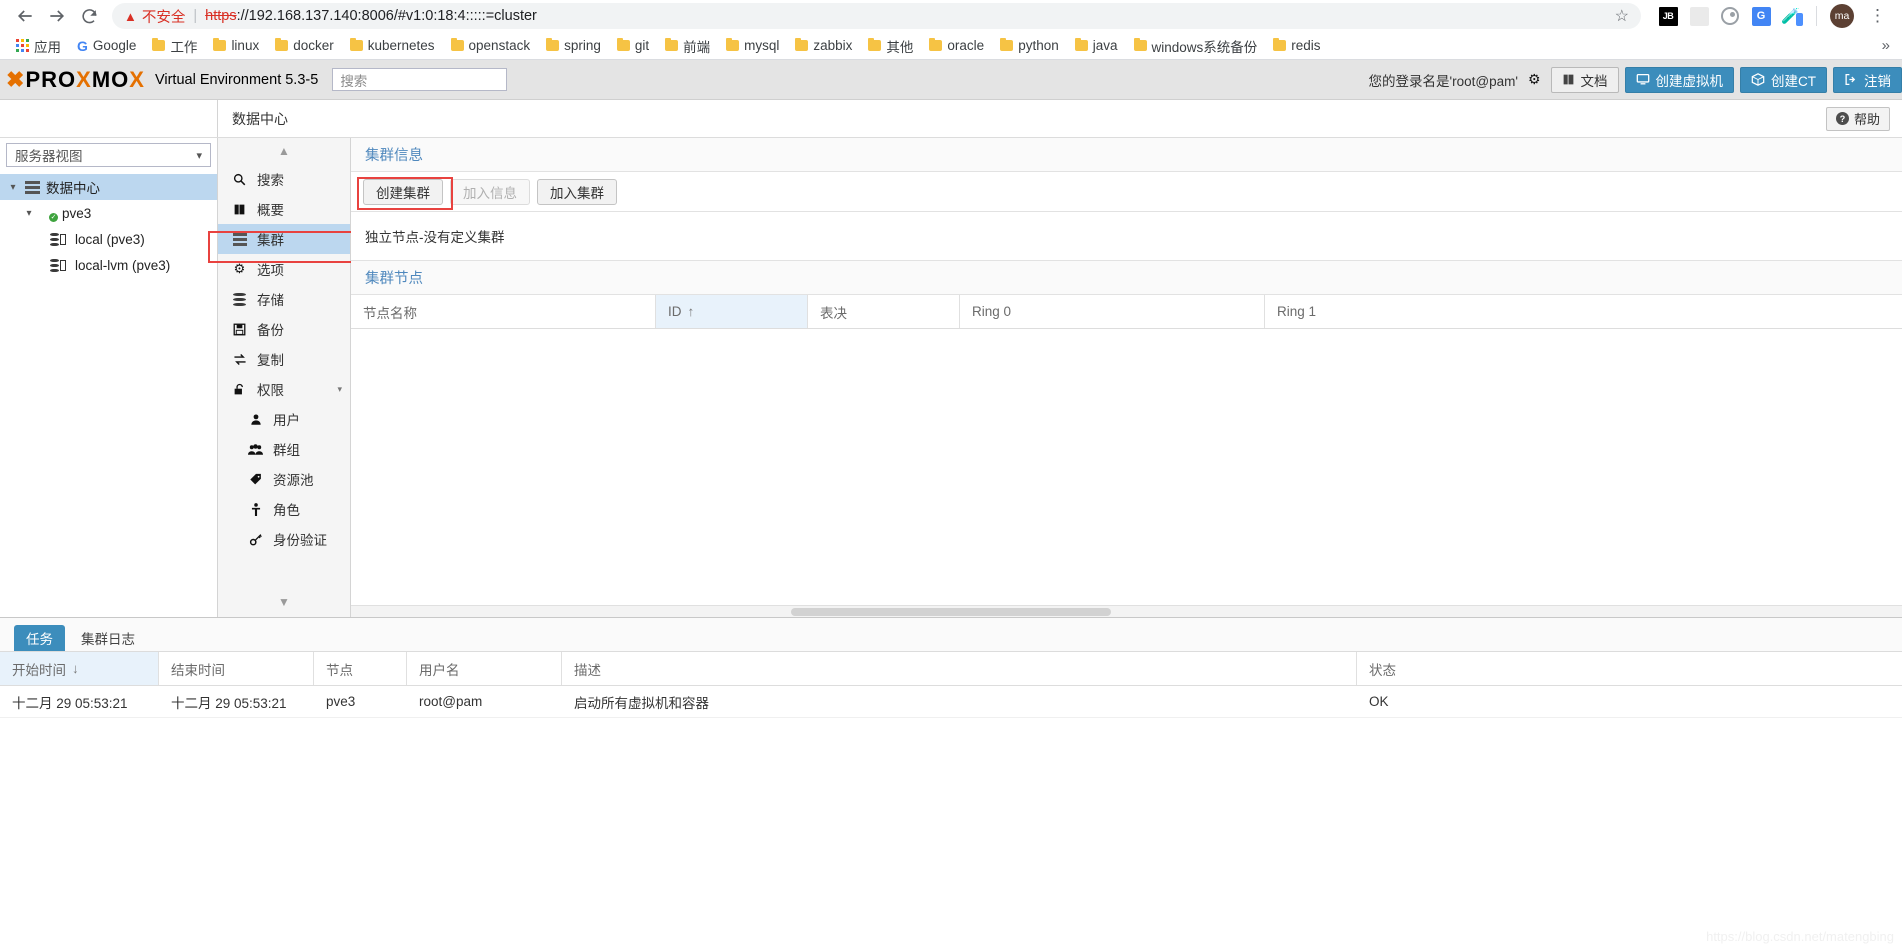 The width and height of the screenshot is (1902, 948). What do you see at coordinates (1029, 45) in the screenshot?
I see `bookmark-python: python` at bounding box center [1029, 45].